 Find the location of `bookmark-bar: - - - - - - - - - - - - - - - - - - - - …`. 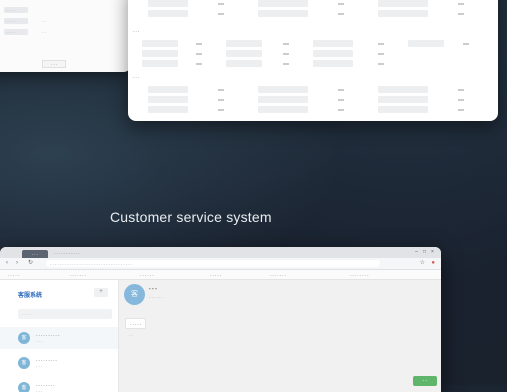

bookmark-bar: - - - - - - - - - - - - - - - - - - - - … is located at coordinates (220, 275).